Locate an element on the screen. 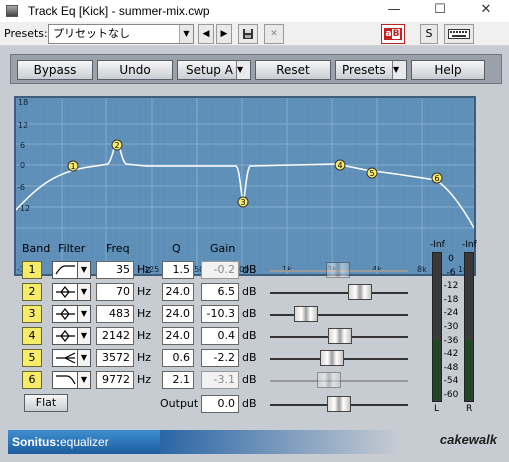  close-button: ✕ is located at coordinates (486, 11).